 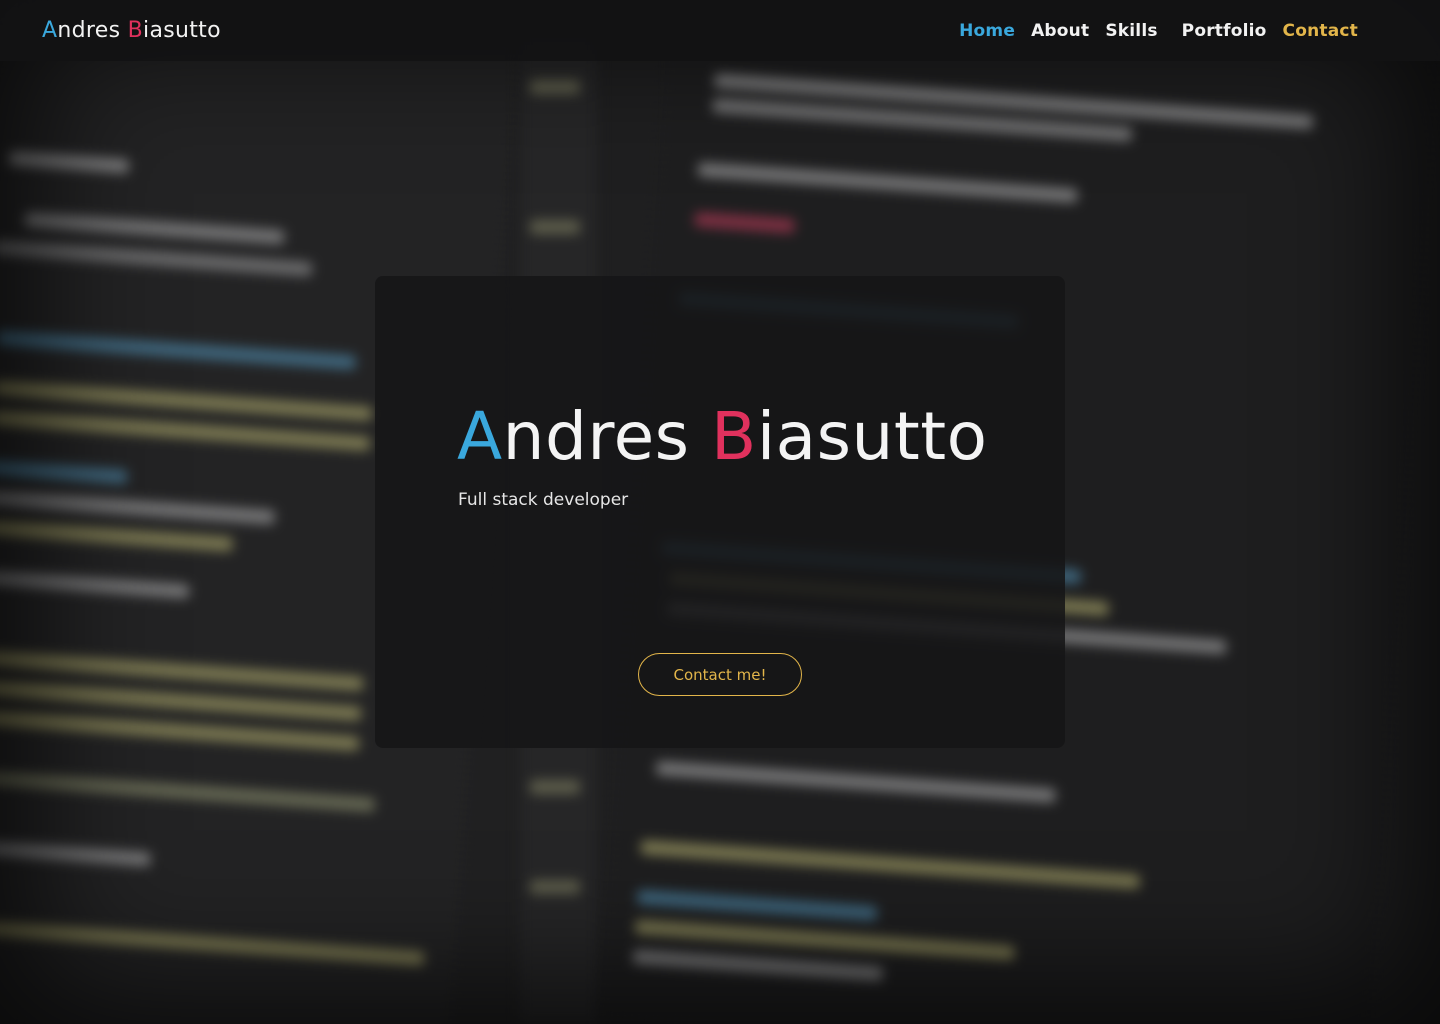 I want to click on brand-last-rest: iasutto, so click(x=182, y=30).